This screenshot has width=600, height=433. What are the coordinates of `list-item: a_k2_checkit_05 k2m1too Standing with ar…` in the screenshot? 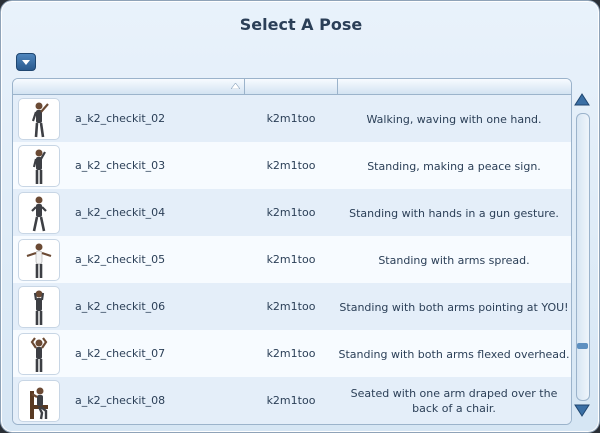 It's located at (292, 259).